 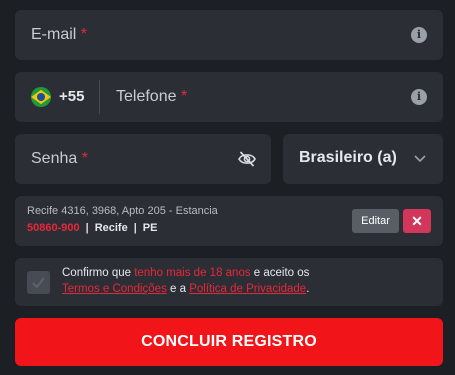 What do you see at coordinates (41, 97) in the screenshot?
I see `brazil-flag-icon` at bounding box center [41, 97].